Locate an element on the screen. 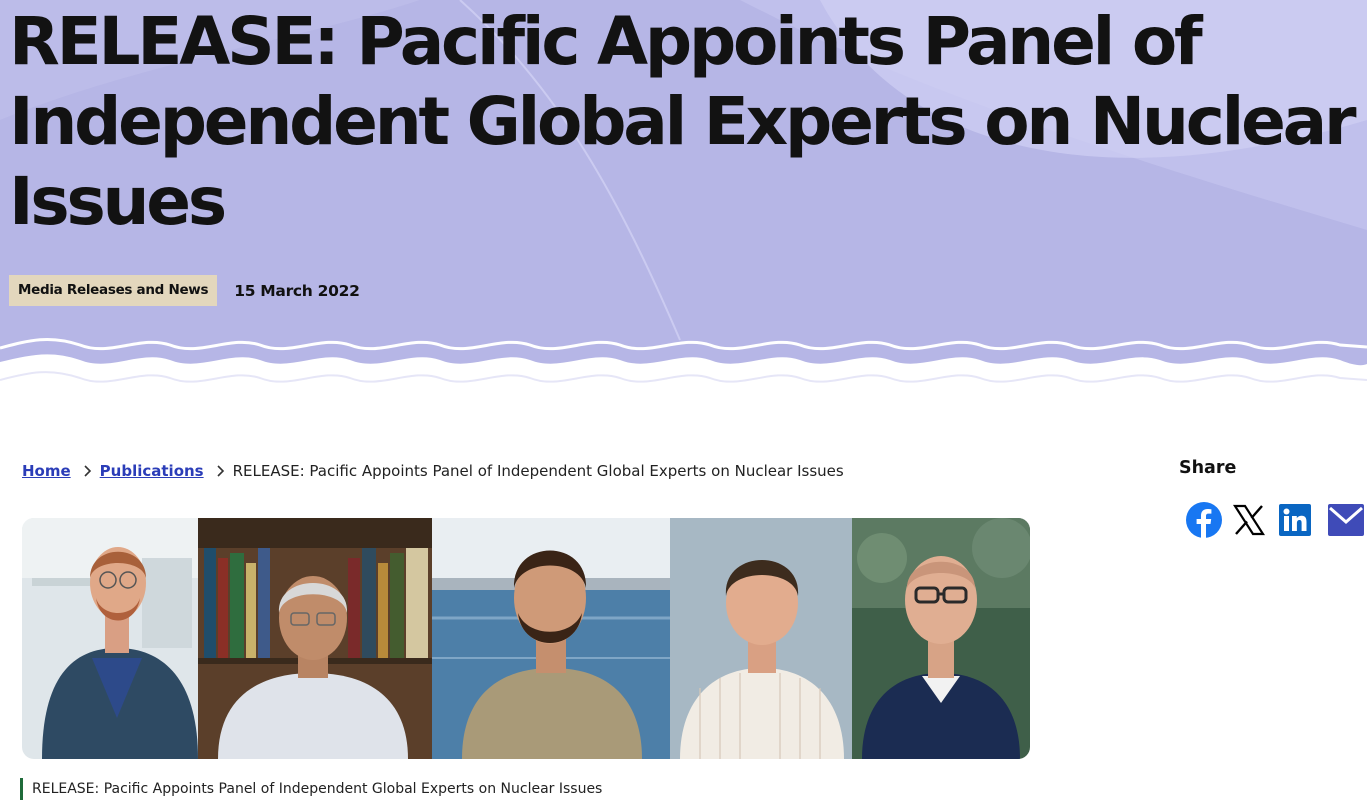 Image resolution: width=1367 pixels, height=802 pixels. publish-date: 15 March 2022 is located at coordinates (297, 290).